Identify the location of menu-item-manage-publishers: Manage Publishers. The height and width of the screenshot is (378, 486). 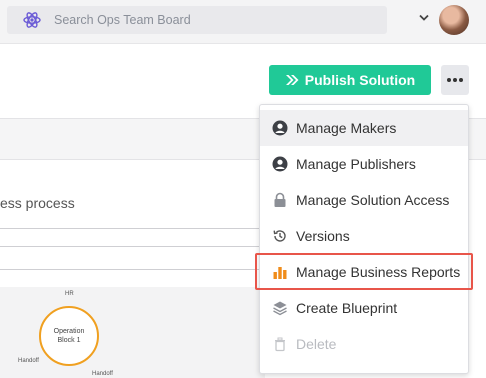
(364, 164).